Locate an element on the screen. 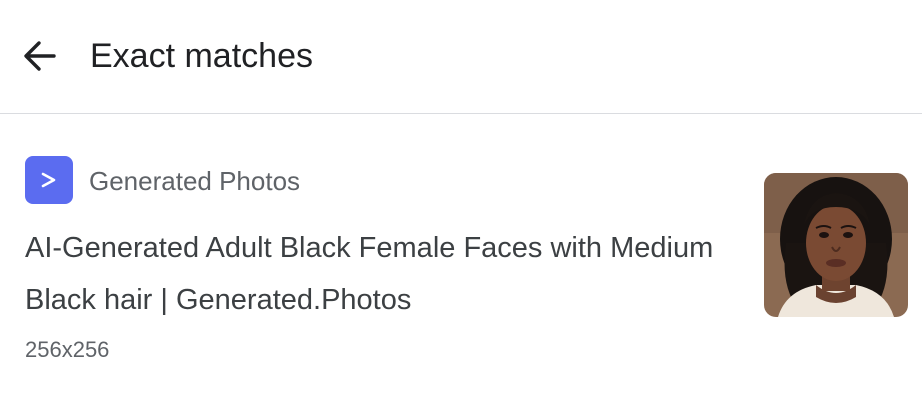  face-portrait-image is located at coordinates (836, 245).